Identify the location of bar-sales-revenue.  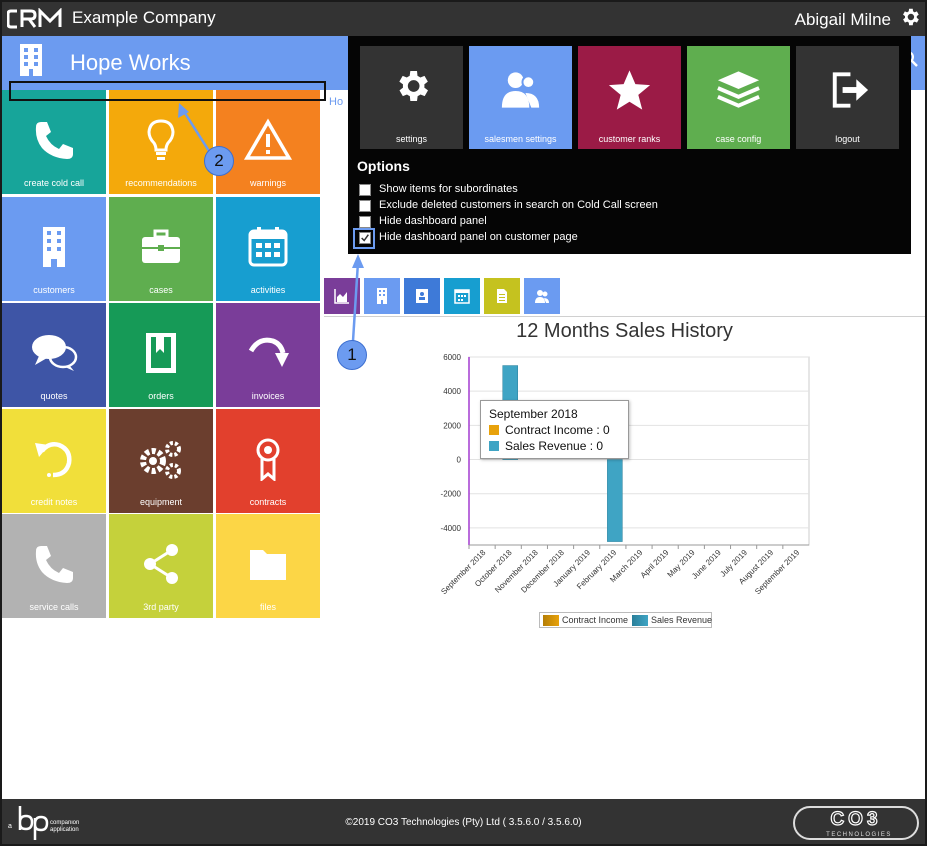
(615, 500).